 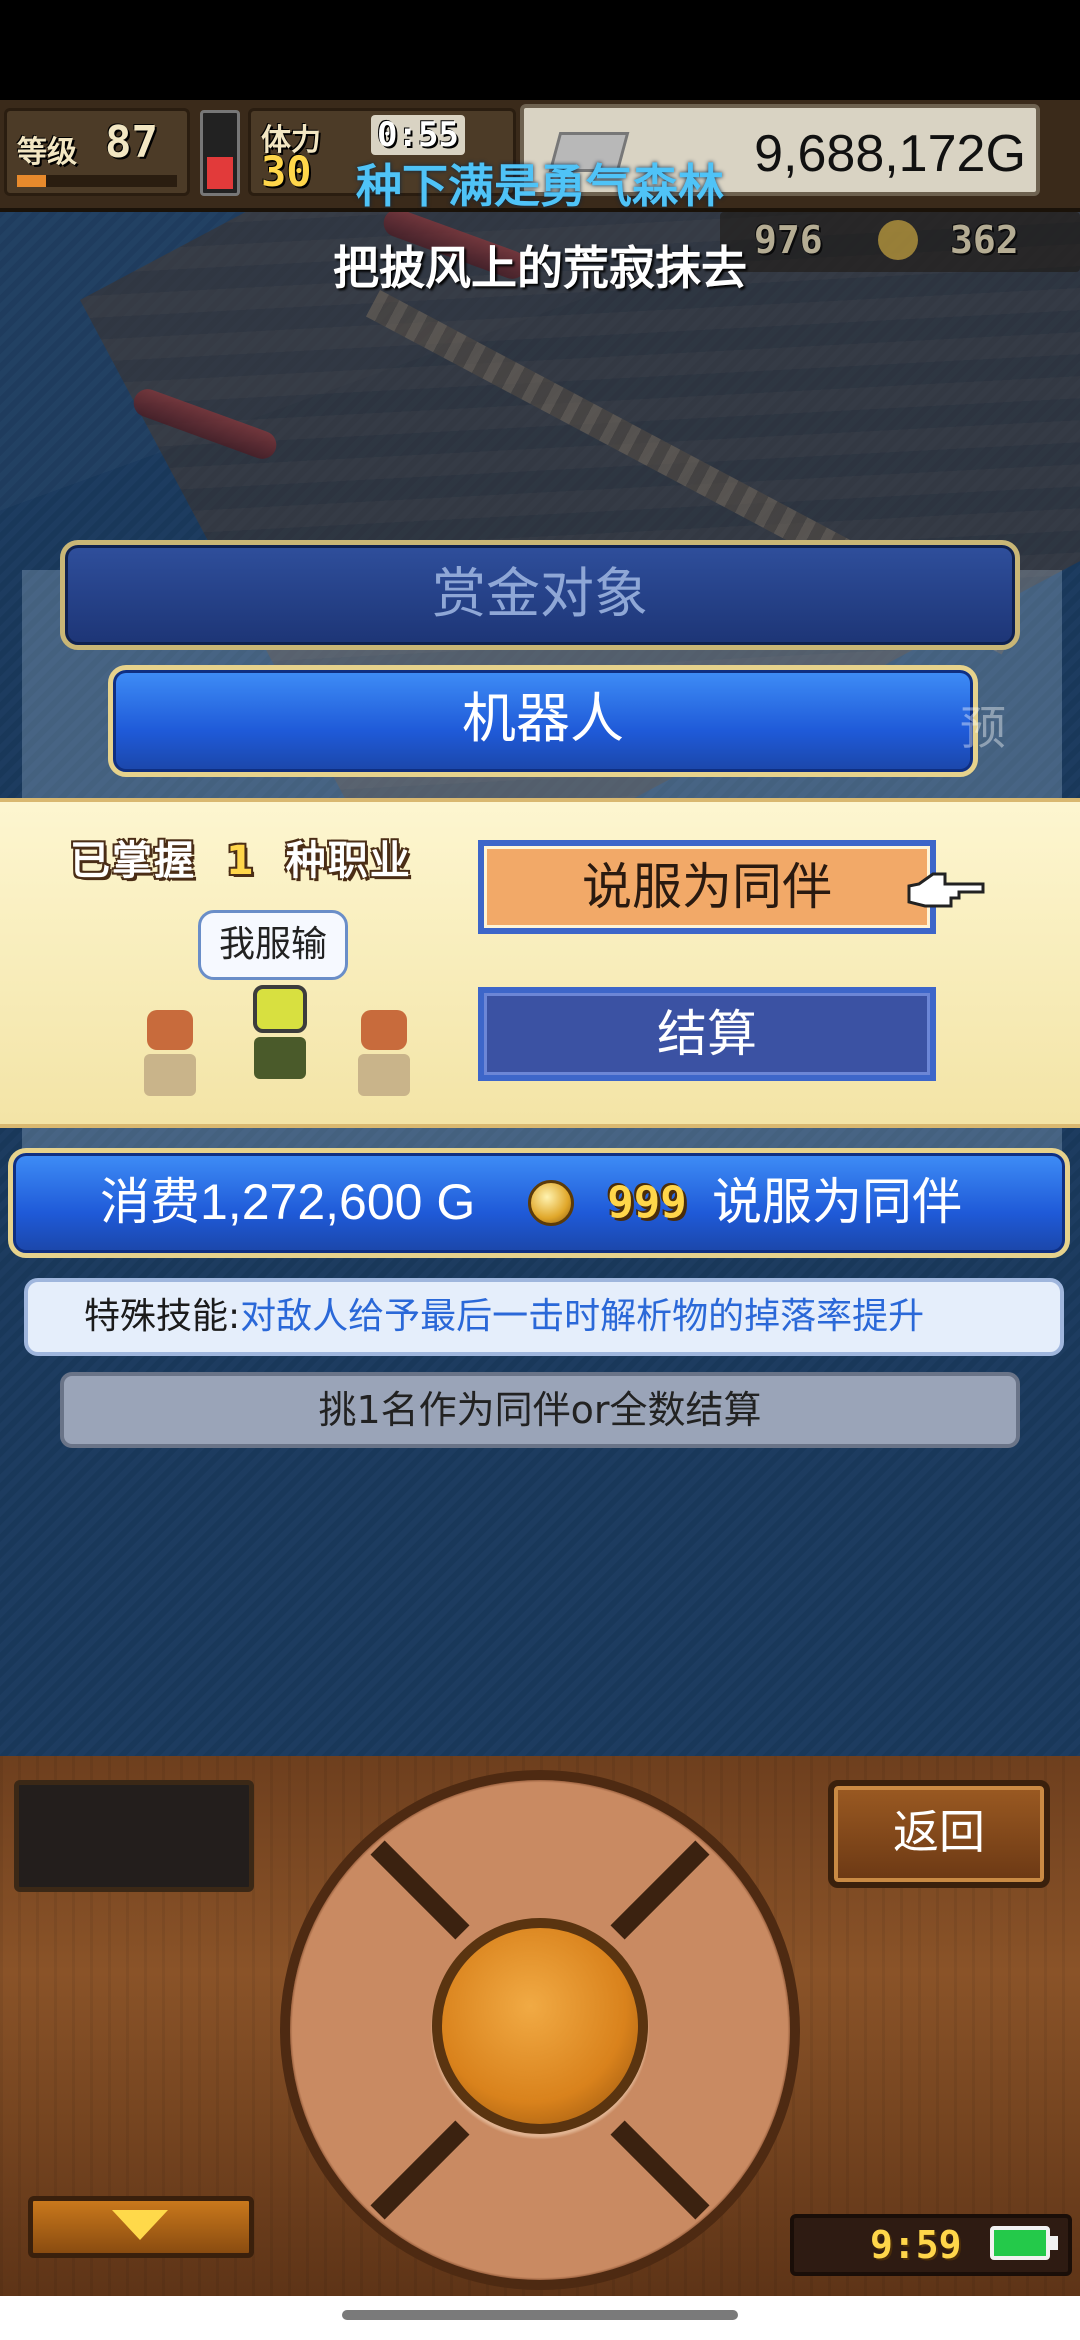 I want to click on learned-prefix: 已掌握, so click(x=133, y=861).